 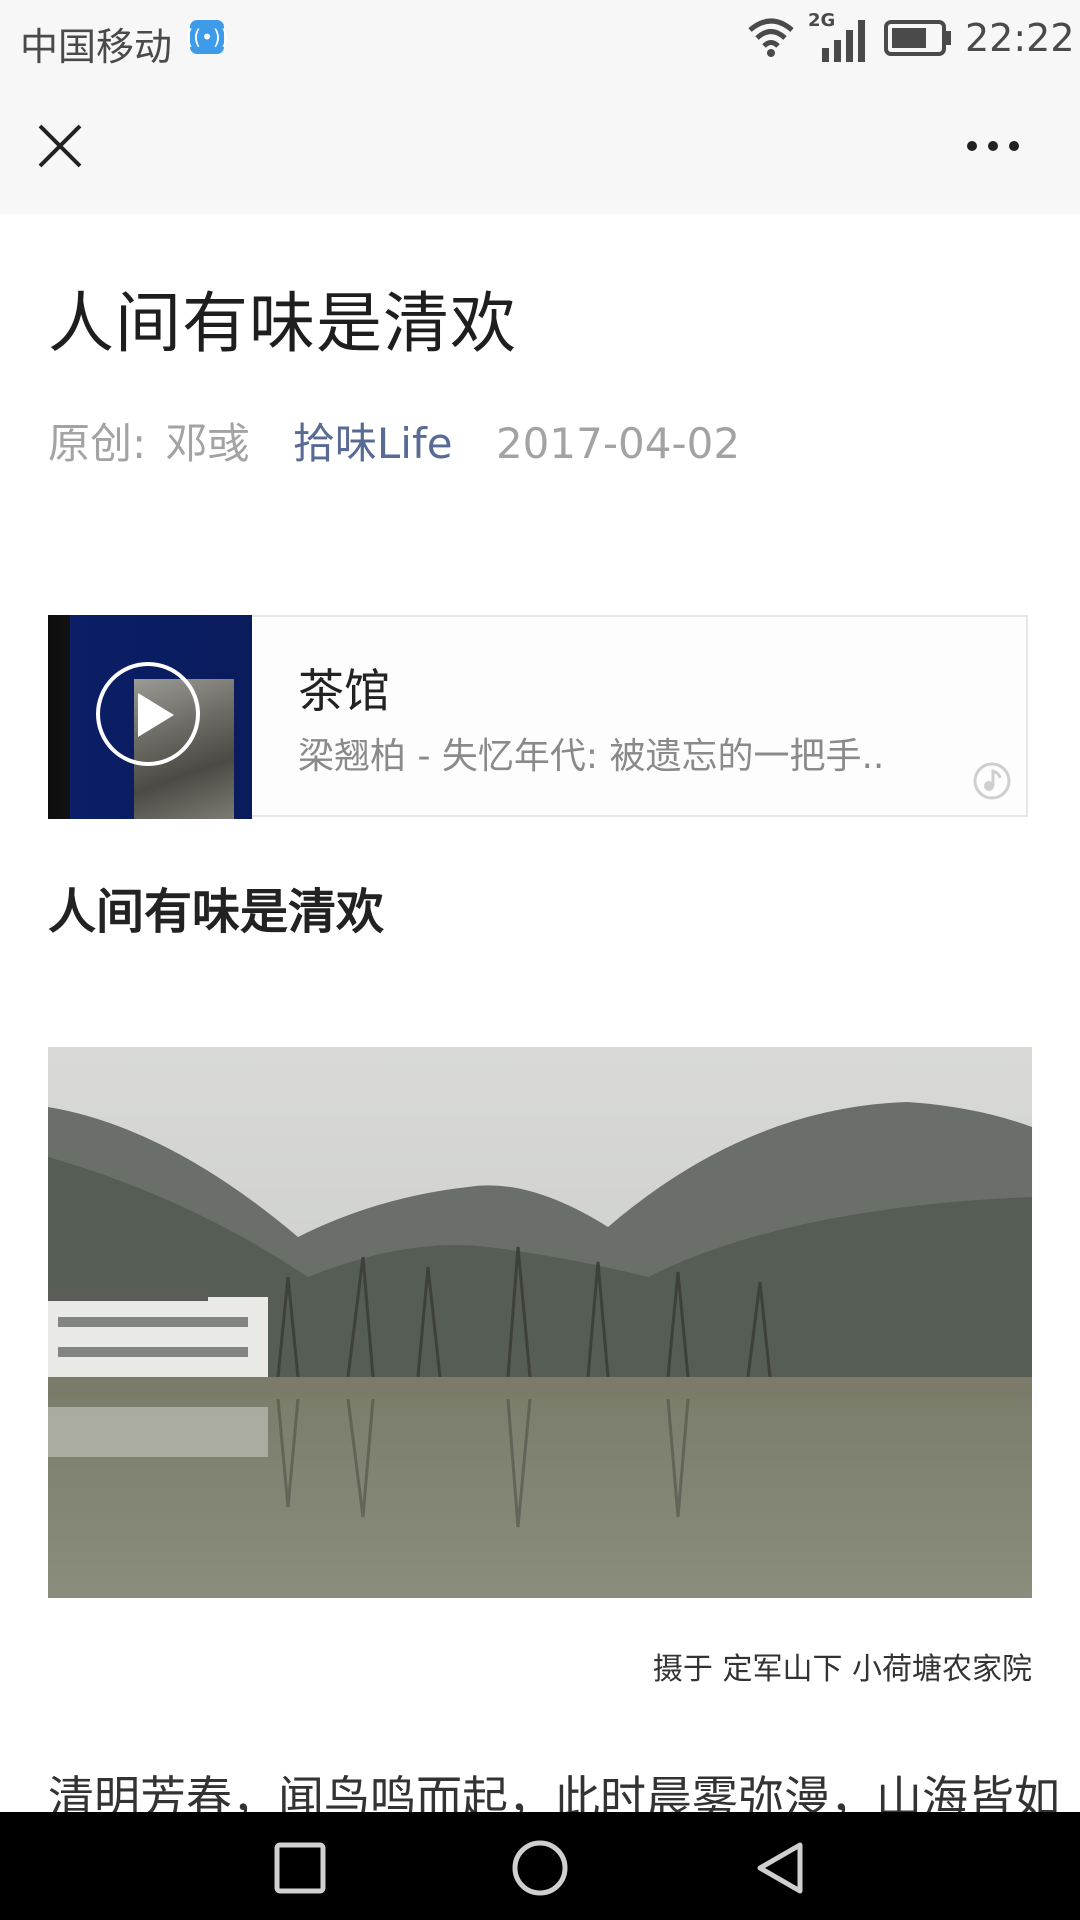 What do you see at coordinates (540, 145) in the screenshot?
I see `navigation-bar` at bounding box center [540, 145].